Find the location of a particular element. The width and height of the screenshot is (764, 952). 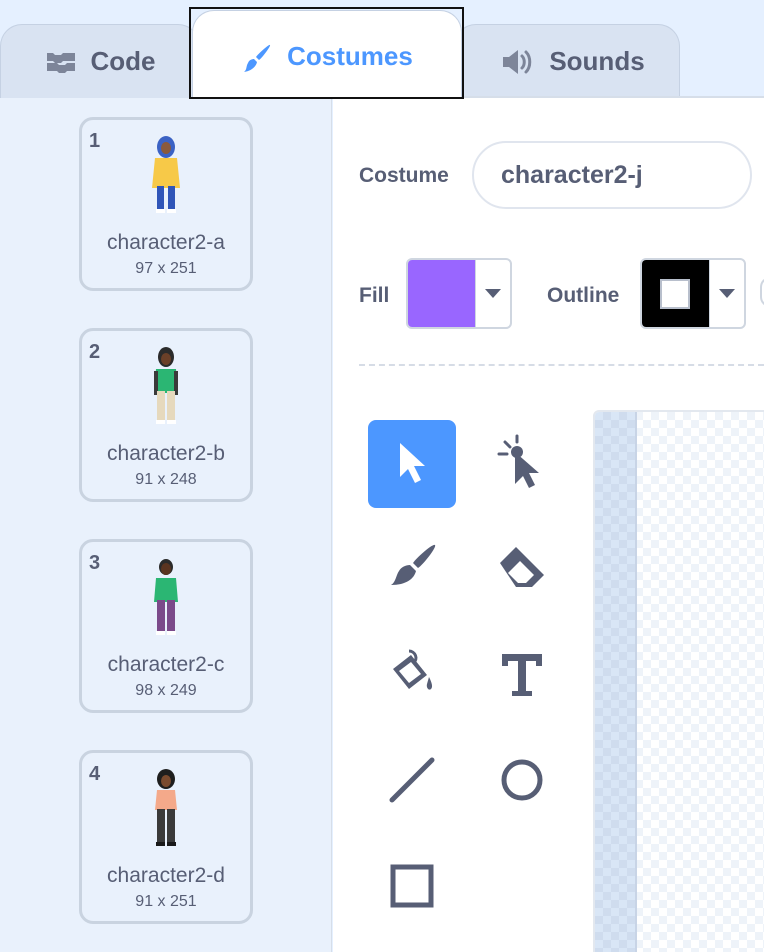

brush-icon is located at coordinates (412, 570).